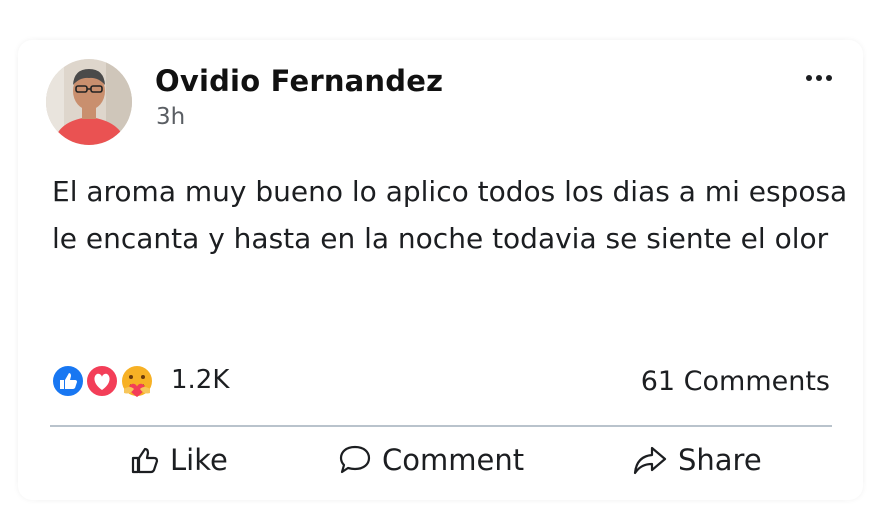 This screenshot has height=516, width=888. What do you see at coordinates (453, 460) in the screenshot?
I see `comment-label: Comment` at bounding box center [453, 460].